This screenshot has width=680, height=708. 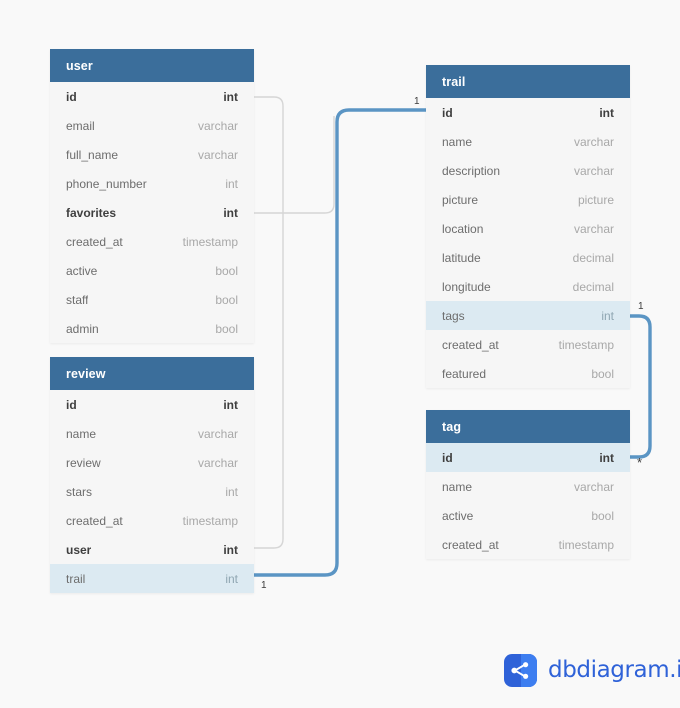 What do you see at coordinates (461, 257) in the screenshot?
I see `field-name: latitude` at bounding box center [461, 257].